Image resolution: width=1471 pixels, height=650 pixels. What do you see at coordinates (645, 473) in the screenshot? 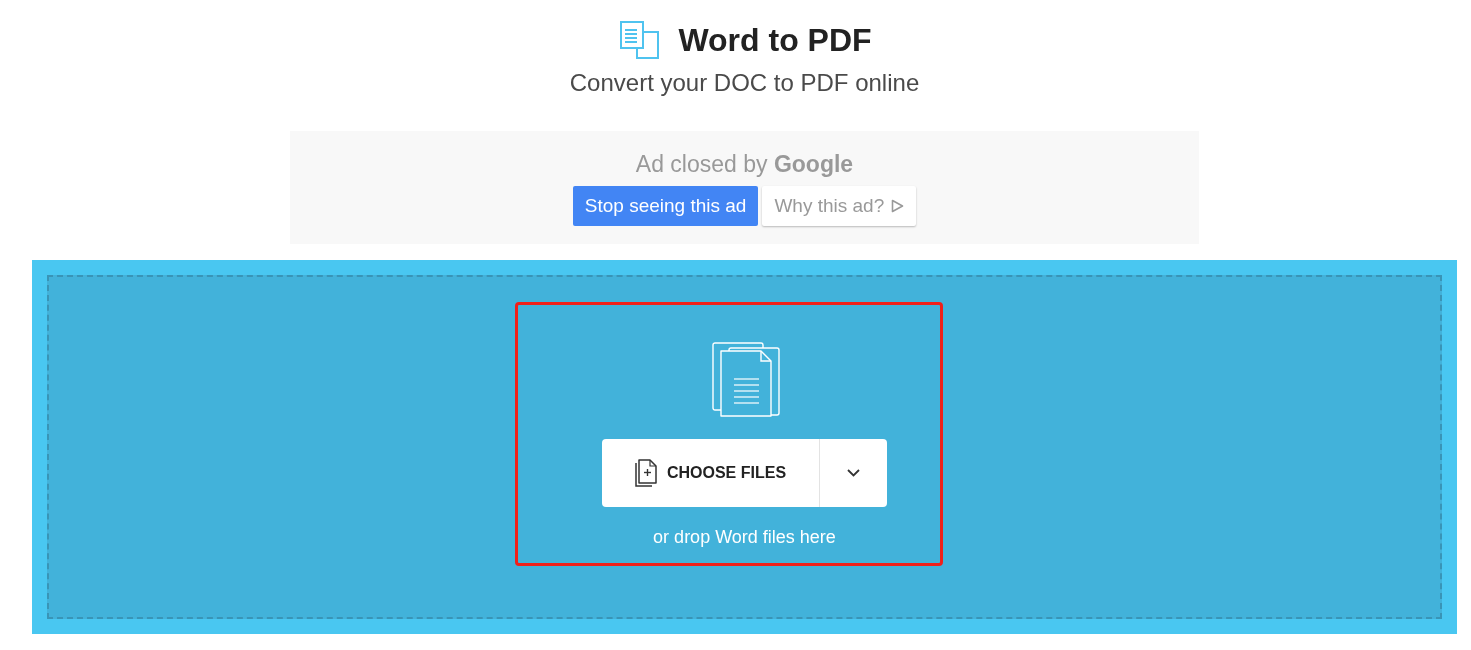
I see `add-file-icon` at bounding box center [645, 473].